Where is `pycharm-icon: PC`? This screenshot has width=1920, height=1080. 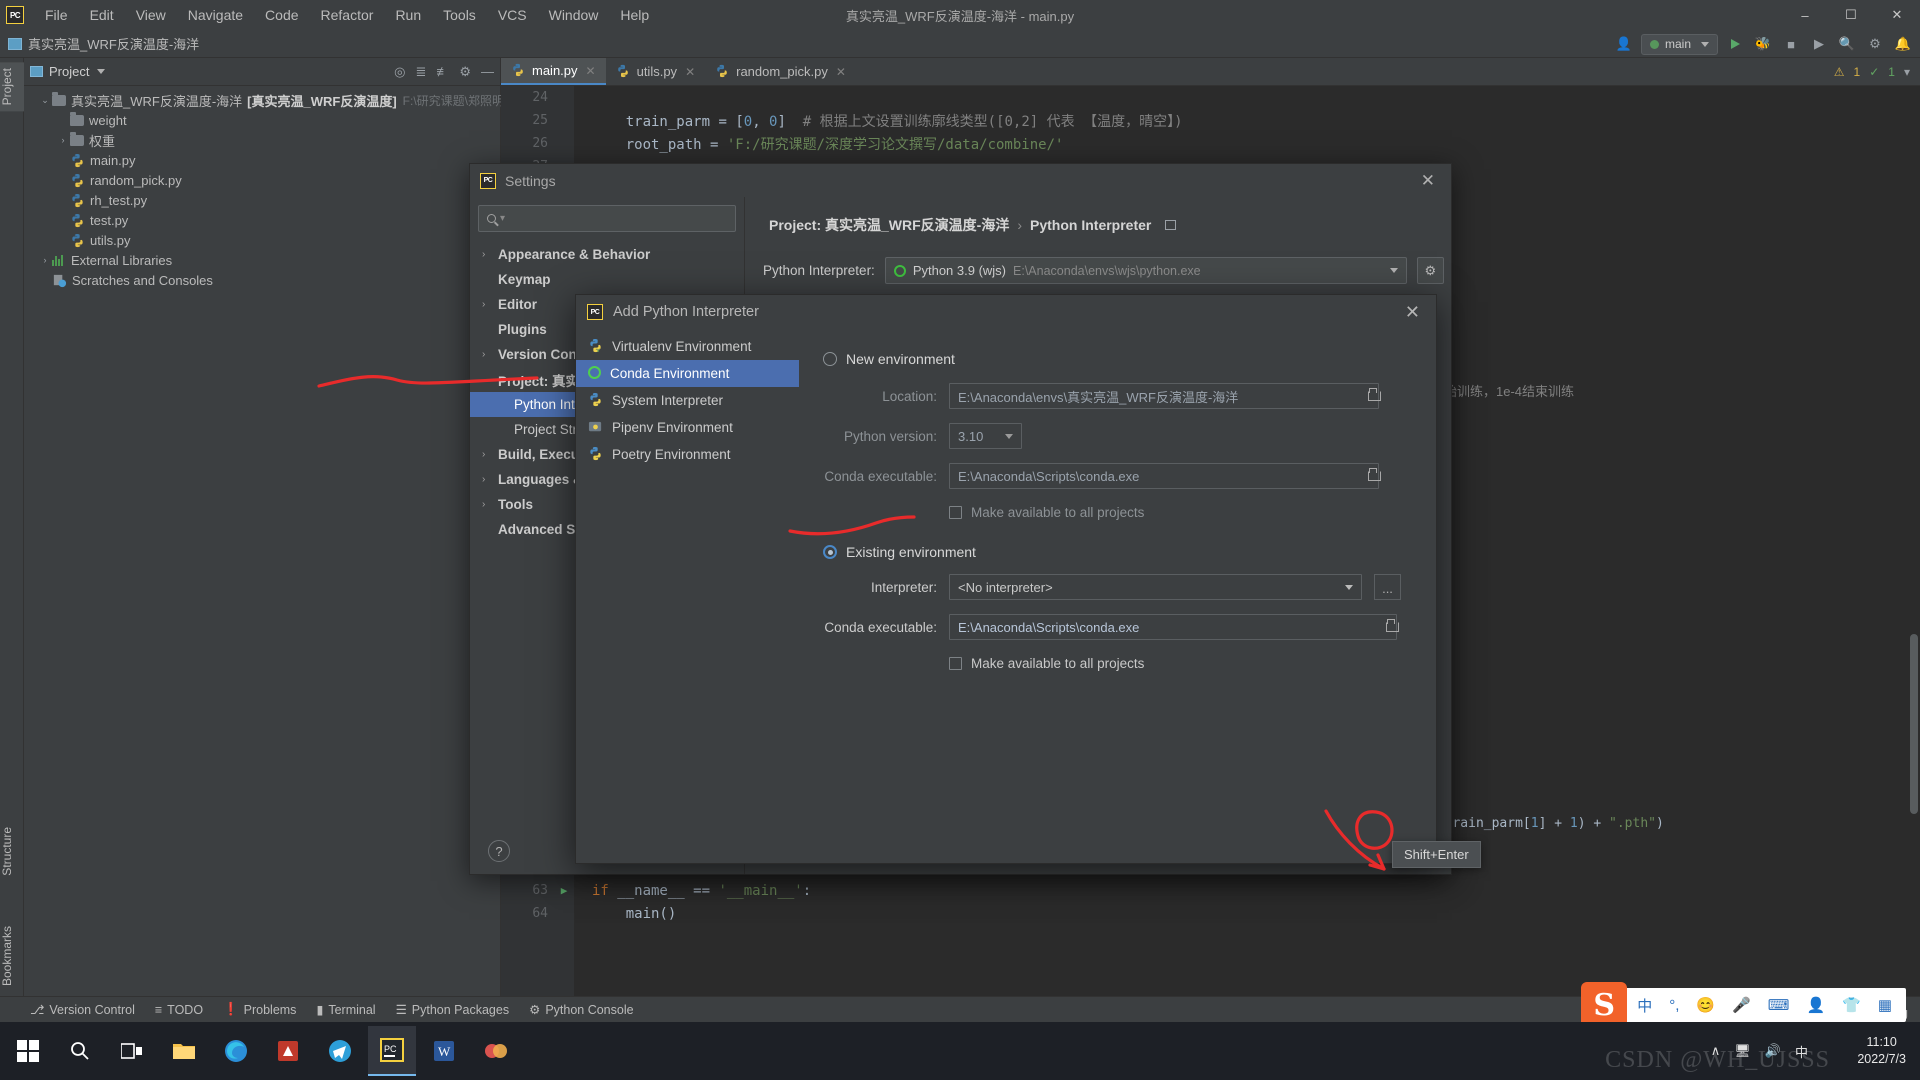 pycharm-icon: PC is located at coordinates (392, 1051).